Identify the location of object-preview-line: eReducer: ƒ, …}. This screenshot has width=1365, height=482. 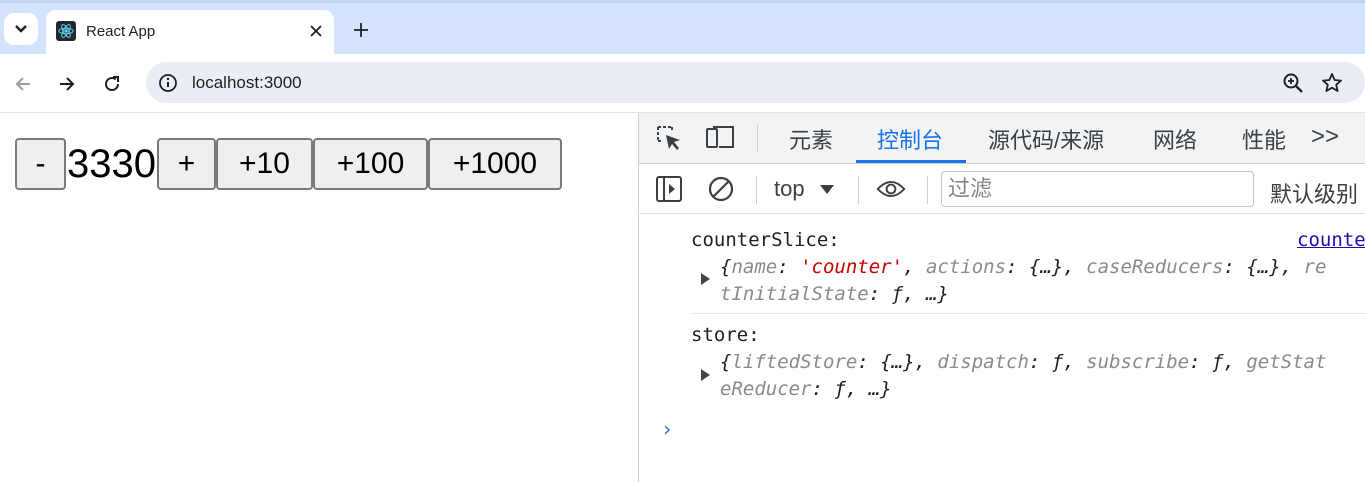
(806, 389).